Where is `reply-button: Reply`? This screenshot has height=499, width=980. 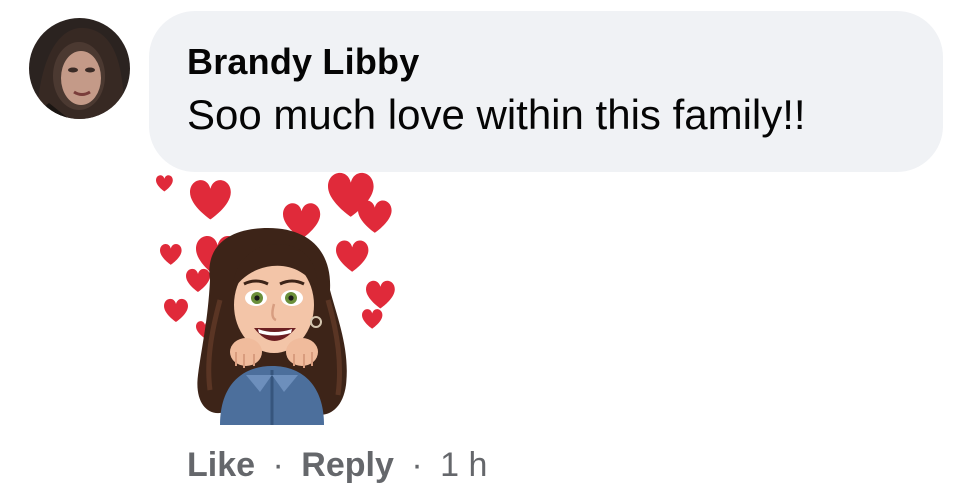 reply-button: Reply is located at coordinates (347, 465).